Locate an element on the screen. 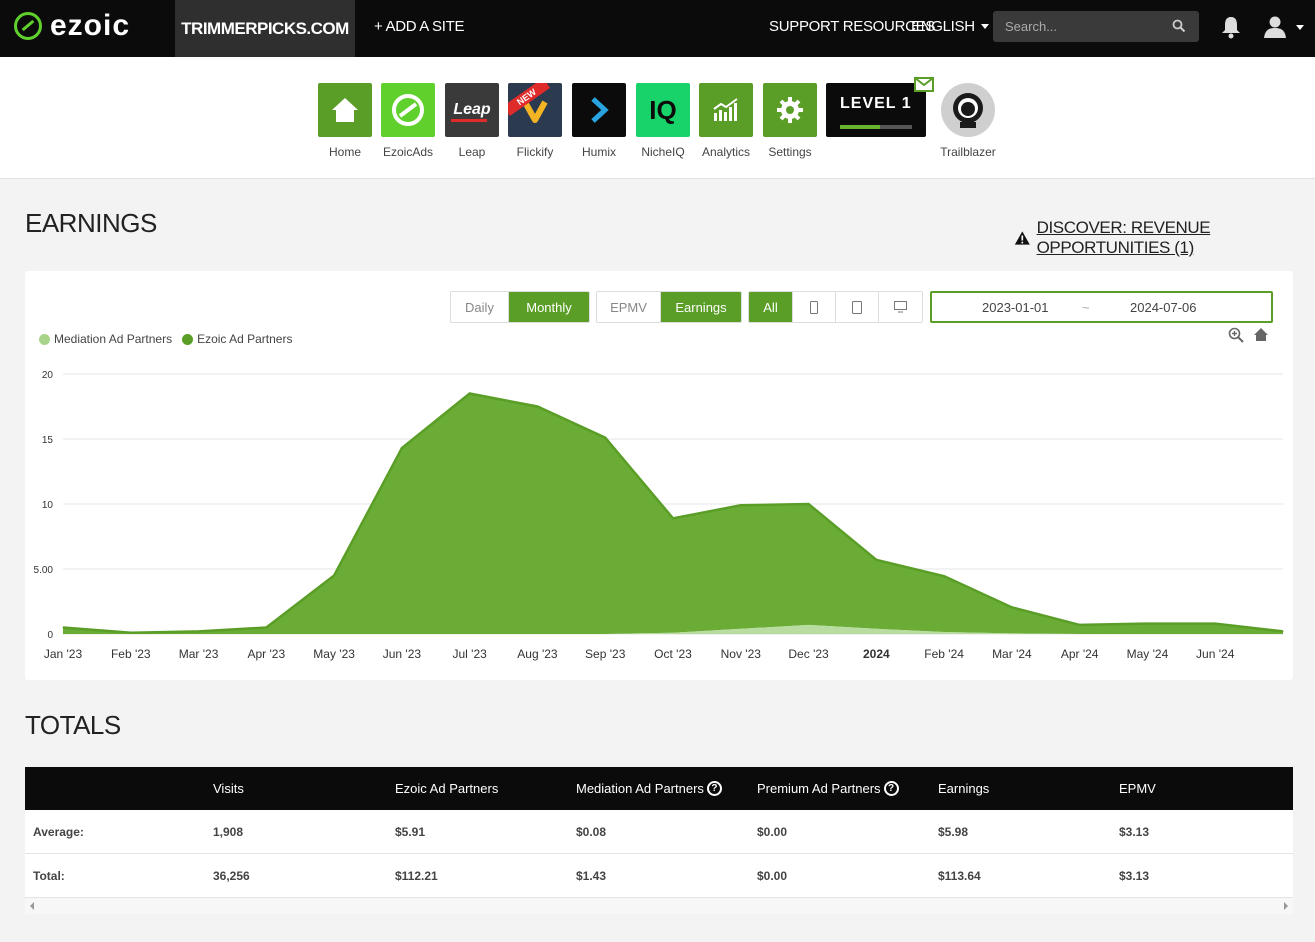 This screenshot has width=1315, height=942. cell-ezoic: $5.91 is located at coordinates (410, 832).